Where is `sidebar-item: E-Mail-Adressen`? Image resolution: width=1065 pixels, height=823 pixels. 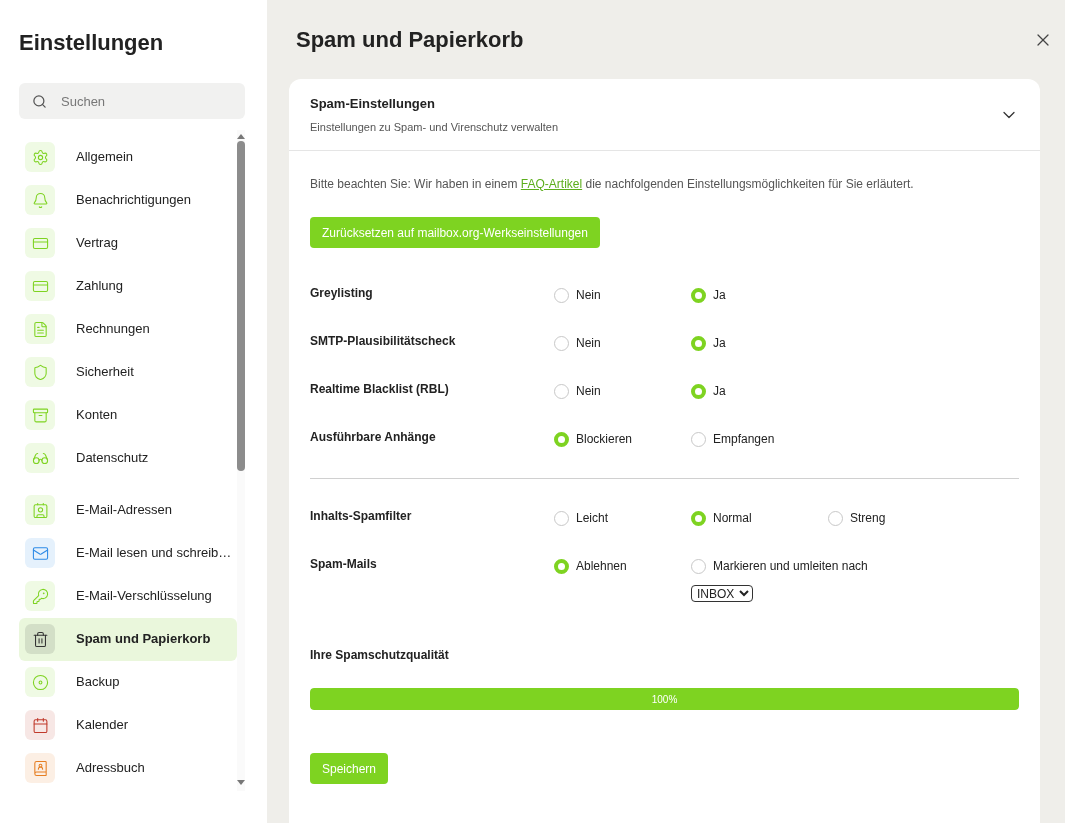 sidebar-item: E-Mail-Adressen is located at coordinates (128, 510).